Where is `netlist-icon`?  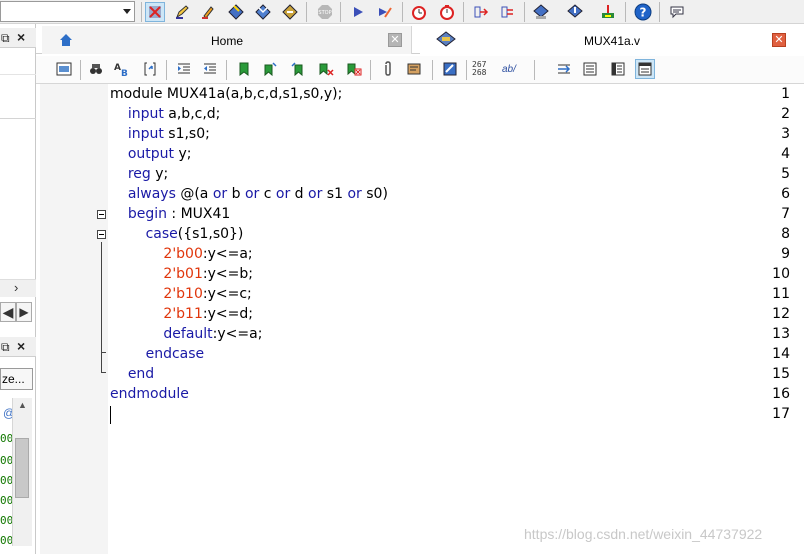 netlist-icon is located at coordinates (508, 12).